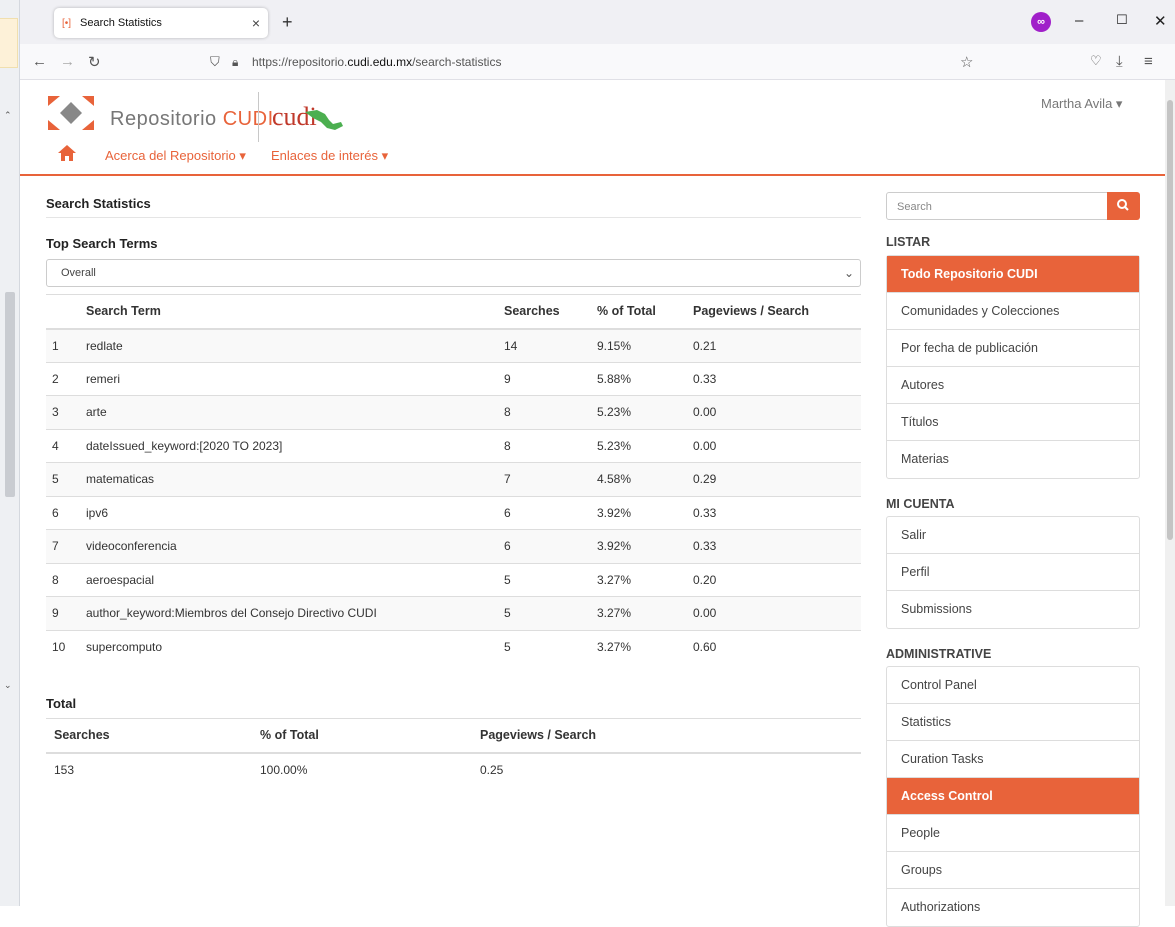 Image resolution: width=1175 pixels, height=927 pixels. Describe the element at coordinates (295, 512) in the screenshot. I see `term-cell: ipv6` at that location.